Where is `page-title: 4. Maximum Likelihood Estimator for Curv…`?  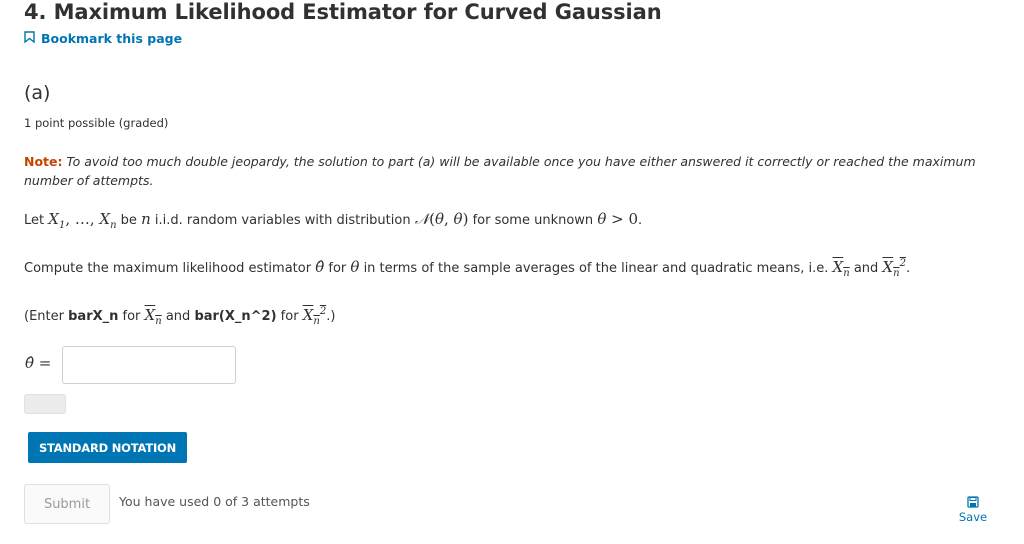 page-title: 4. Maximum Likelihood Estimator for Curv… is located at coordinates (343, 12).